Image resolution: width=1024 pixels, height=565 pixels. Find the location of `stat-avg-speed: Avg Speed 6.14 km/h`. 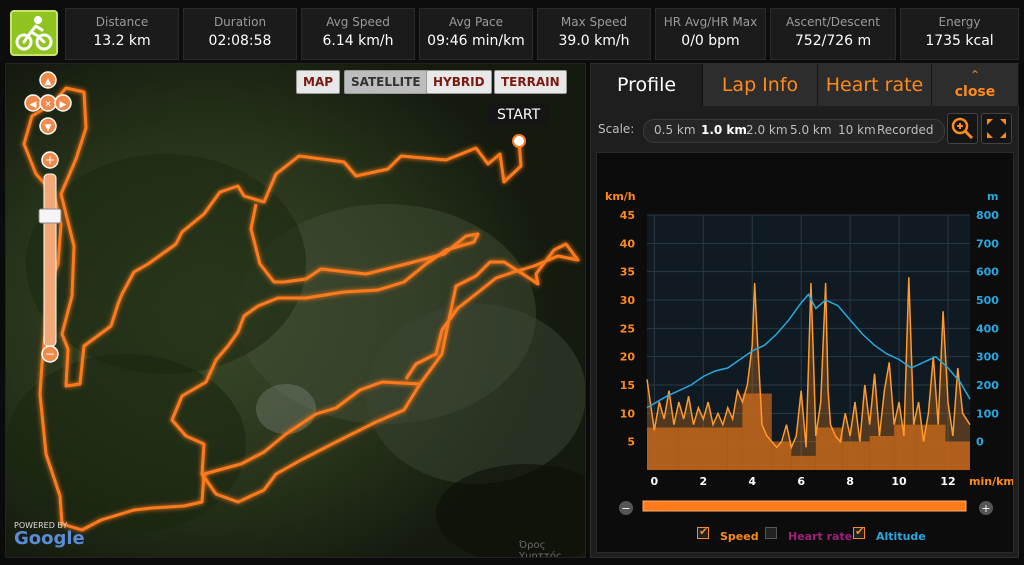

stat-avg-speed: Avg Speed 6.14 km/h is located at coordinates (358, 34).